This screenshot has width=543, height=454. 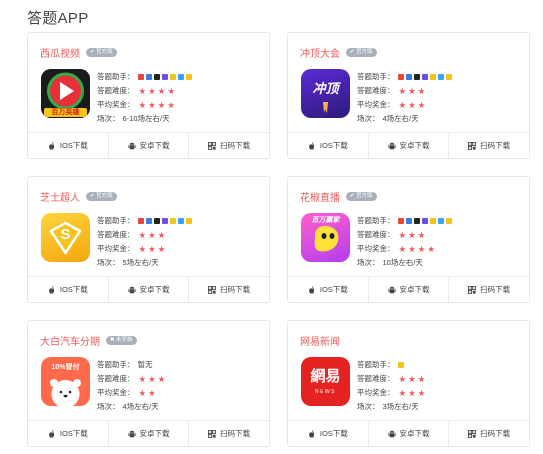 What do you see at coordinates (320, 340) in the screenshot?
I see `app-name: 网易新闻` at bounding box center [320, 340].